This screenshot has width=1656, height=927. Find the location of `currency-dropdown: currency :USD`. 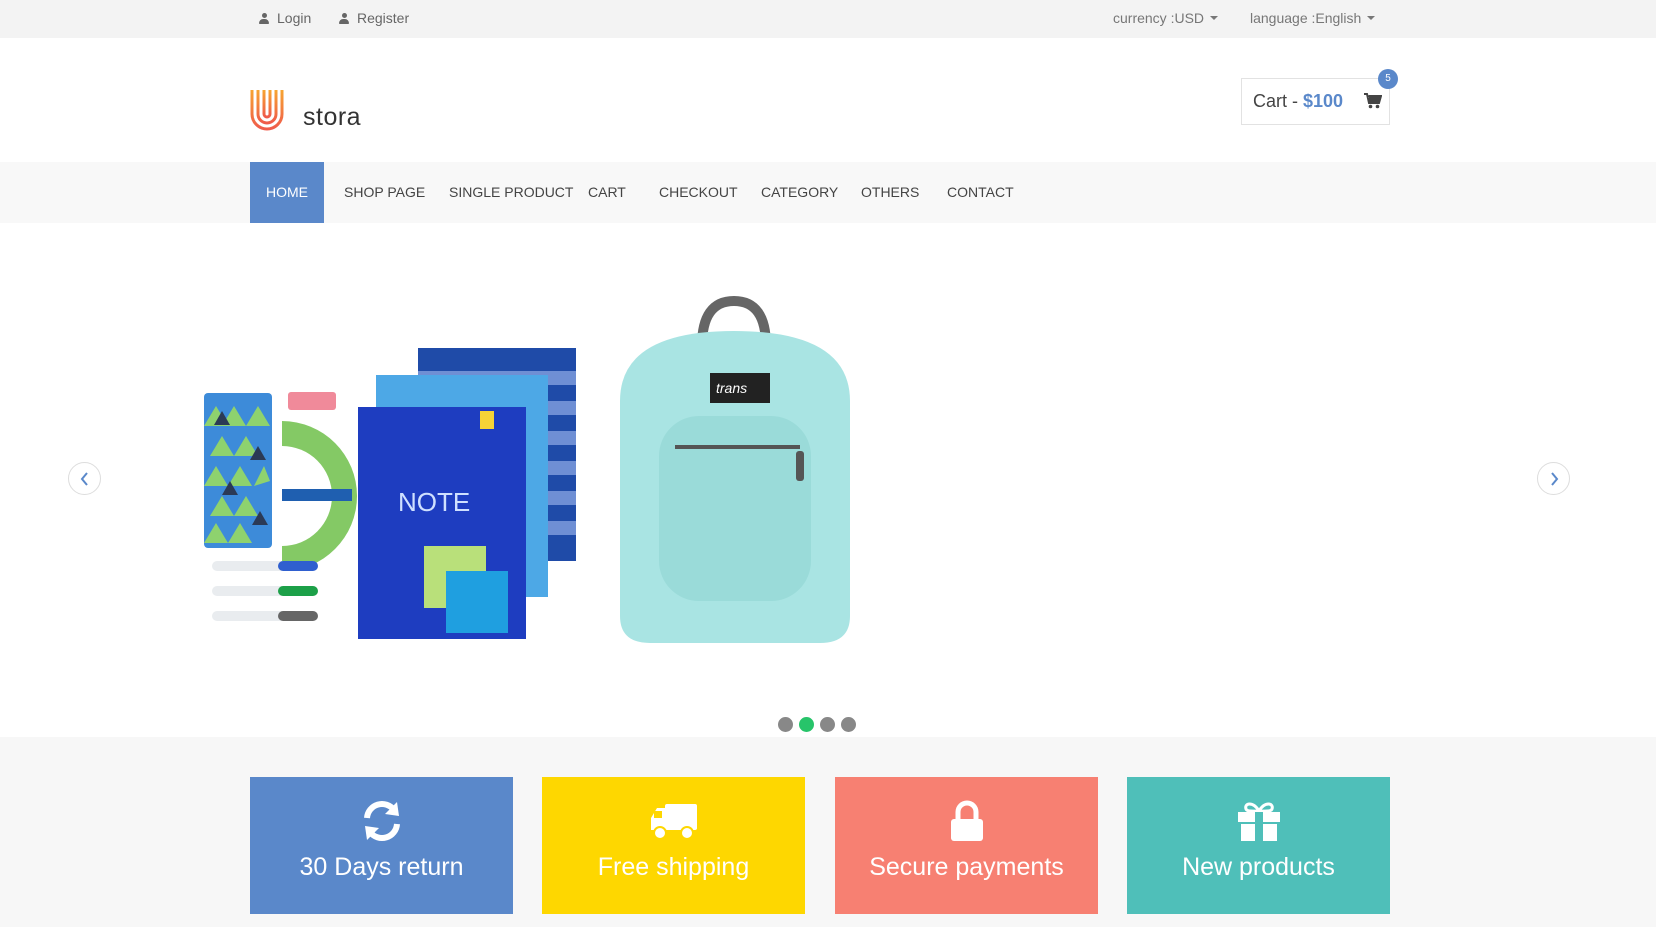

currency-dropdown: currency :USD is located at coordinates (1166, 18).